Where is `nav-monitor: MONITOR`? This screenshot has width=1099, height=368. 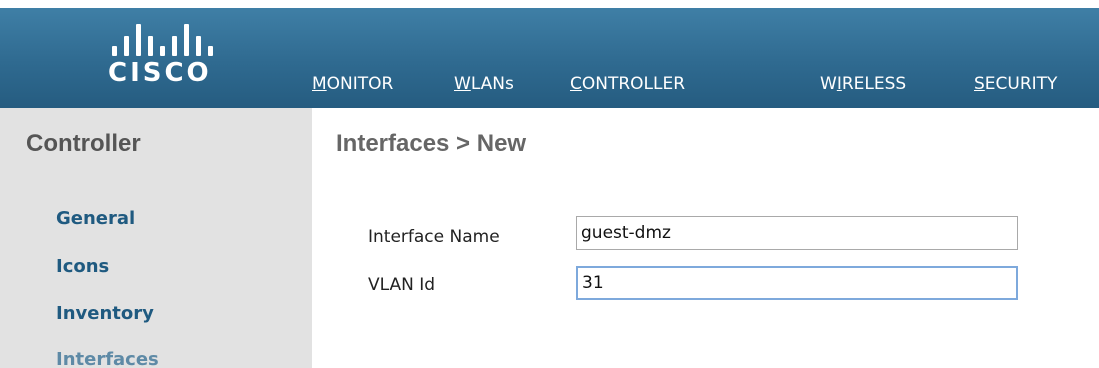
nav-monitor: MONITOR is located at coordinates (352, 84).